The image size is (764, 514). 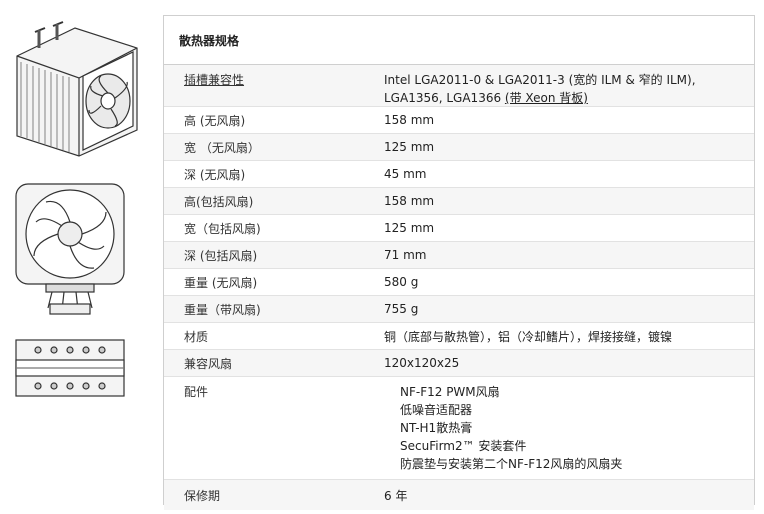 I want to click on spec-row: 重量（带风扇) 755 g, so click(x=459, y=309).